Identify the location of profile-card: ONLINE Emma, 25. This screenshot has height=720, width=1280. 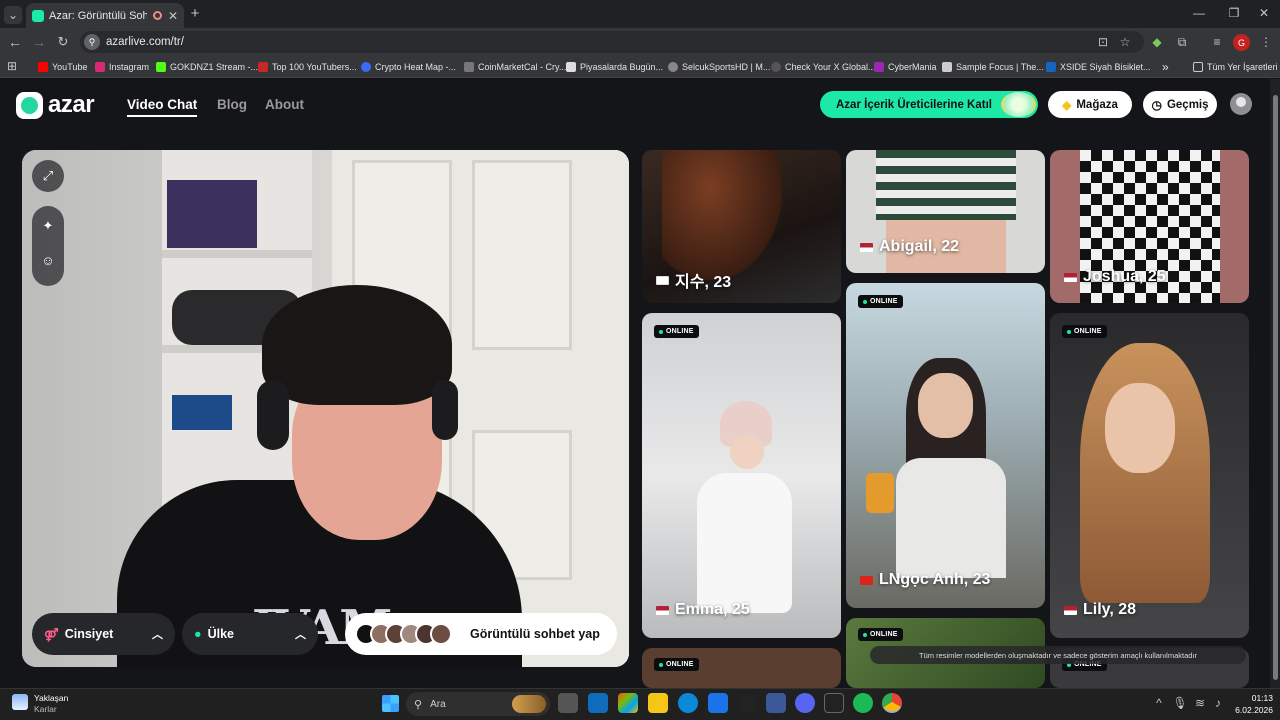
(741, 475).